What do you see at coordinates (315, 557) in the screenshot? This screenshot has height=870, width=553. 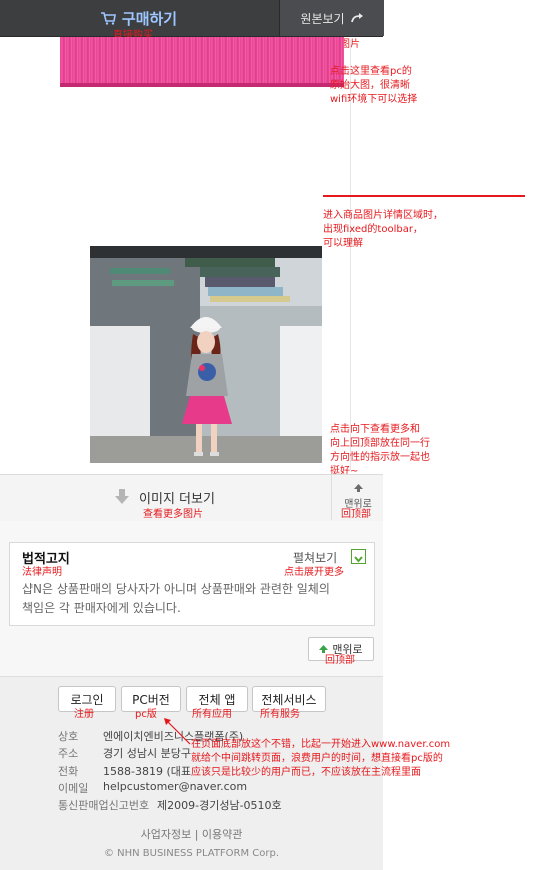 I see `legal-expand-button: 펼쳐보기` at bounding box center [315, 557].